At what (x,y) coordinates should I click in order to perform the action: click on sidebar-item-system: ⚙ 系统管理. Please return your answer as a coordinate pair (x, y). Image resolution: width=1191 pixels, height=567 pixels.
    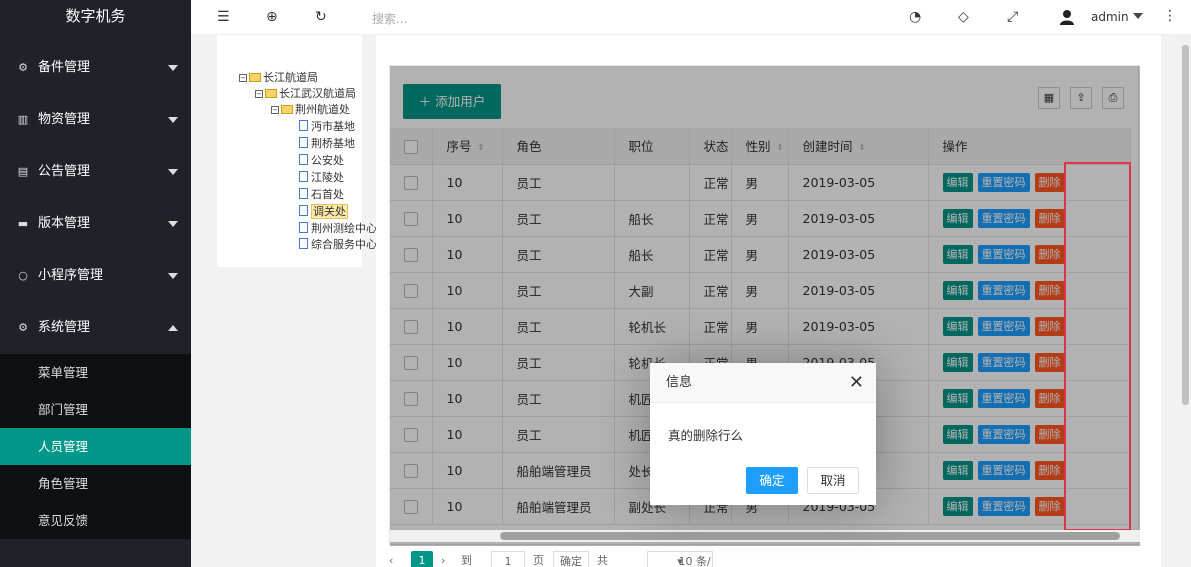
    Looking at the image, I should click on (95, 328).